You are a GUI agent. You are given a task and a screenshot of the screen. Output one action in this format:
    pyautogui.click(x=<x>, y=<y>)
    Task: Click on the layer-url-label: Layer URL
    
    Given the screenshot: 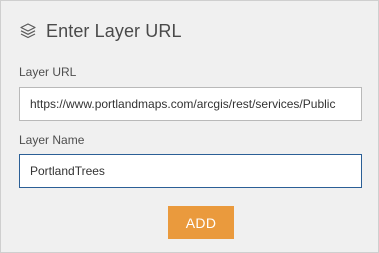 What is the action you would take?
    pyautogui.click(x=48, y=72)
    